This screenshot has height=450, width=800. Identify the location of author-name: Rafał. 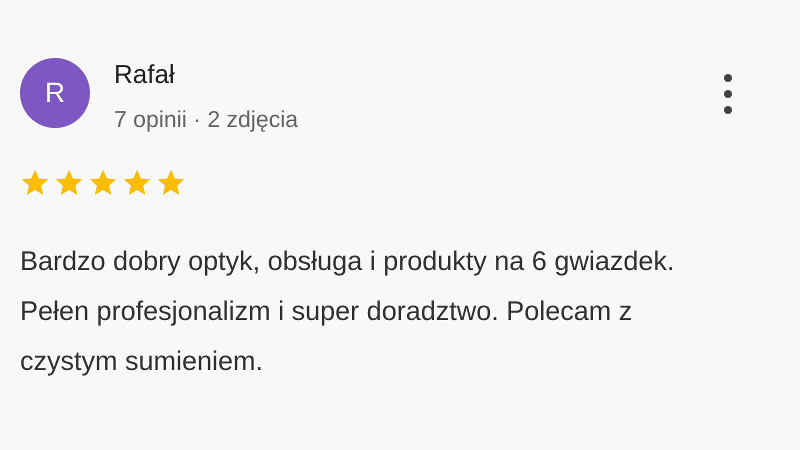
(145, 74).